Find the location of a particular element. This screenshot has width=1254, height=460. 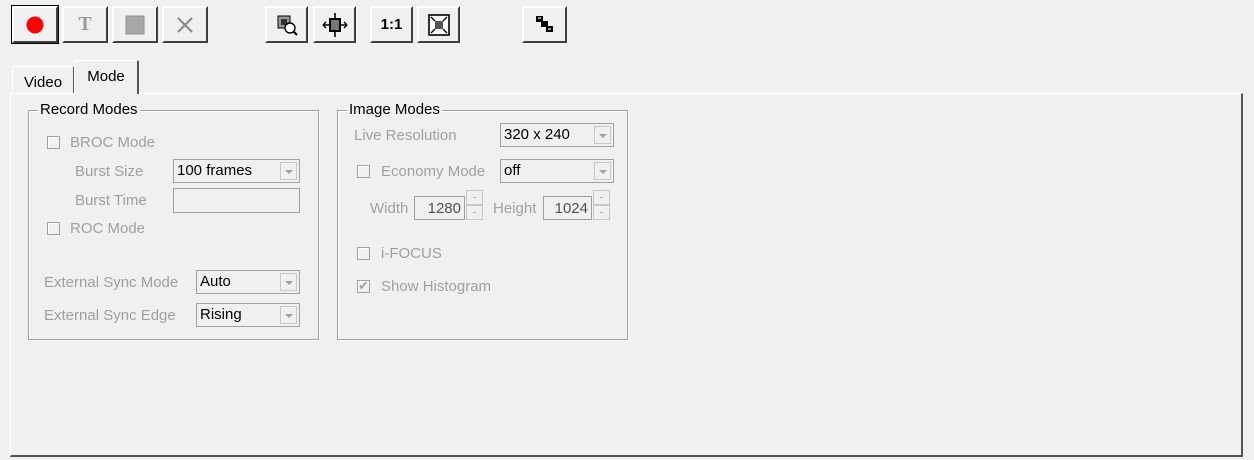

fit-window-button is located at coordinates (438, 24).